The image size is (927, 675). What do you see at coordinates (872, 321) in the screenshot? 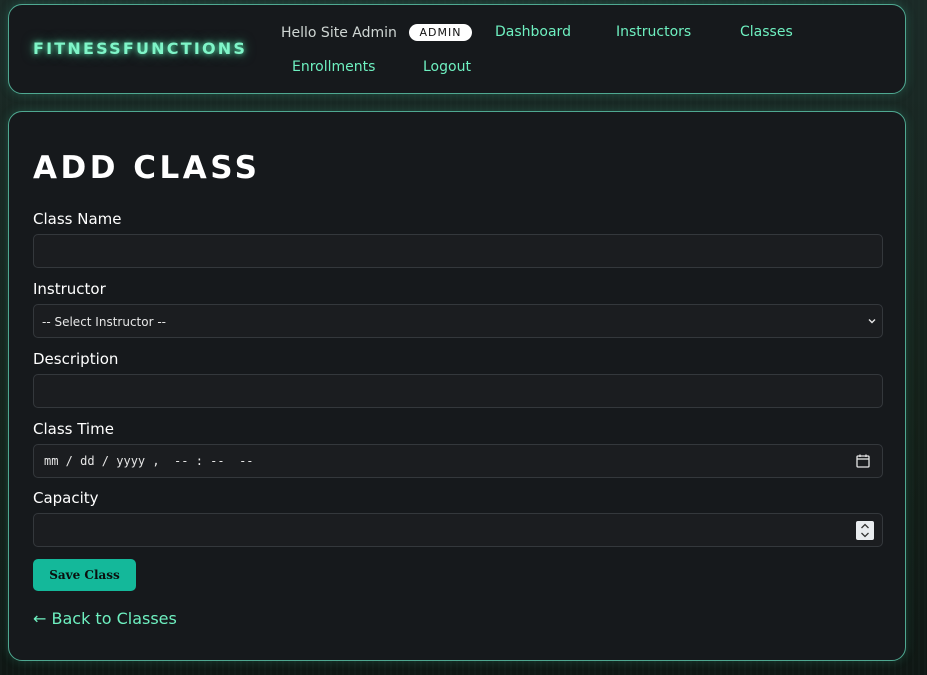
I see `chevron-down-icon` at bounding box center [872, 321].